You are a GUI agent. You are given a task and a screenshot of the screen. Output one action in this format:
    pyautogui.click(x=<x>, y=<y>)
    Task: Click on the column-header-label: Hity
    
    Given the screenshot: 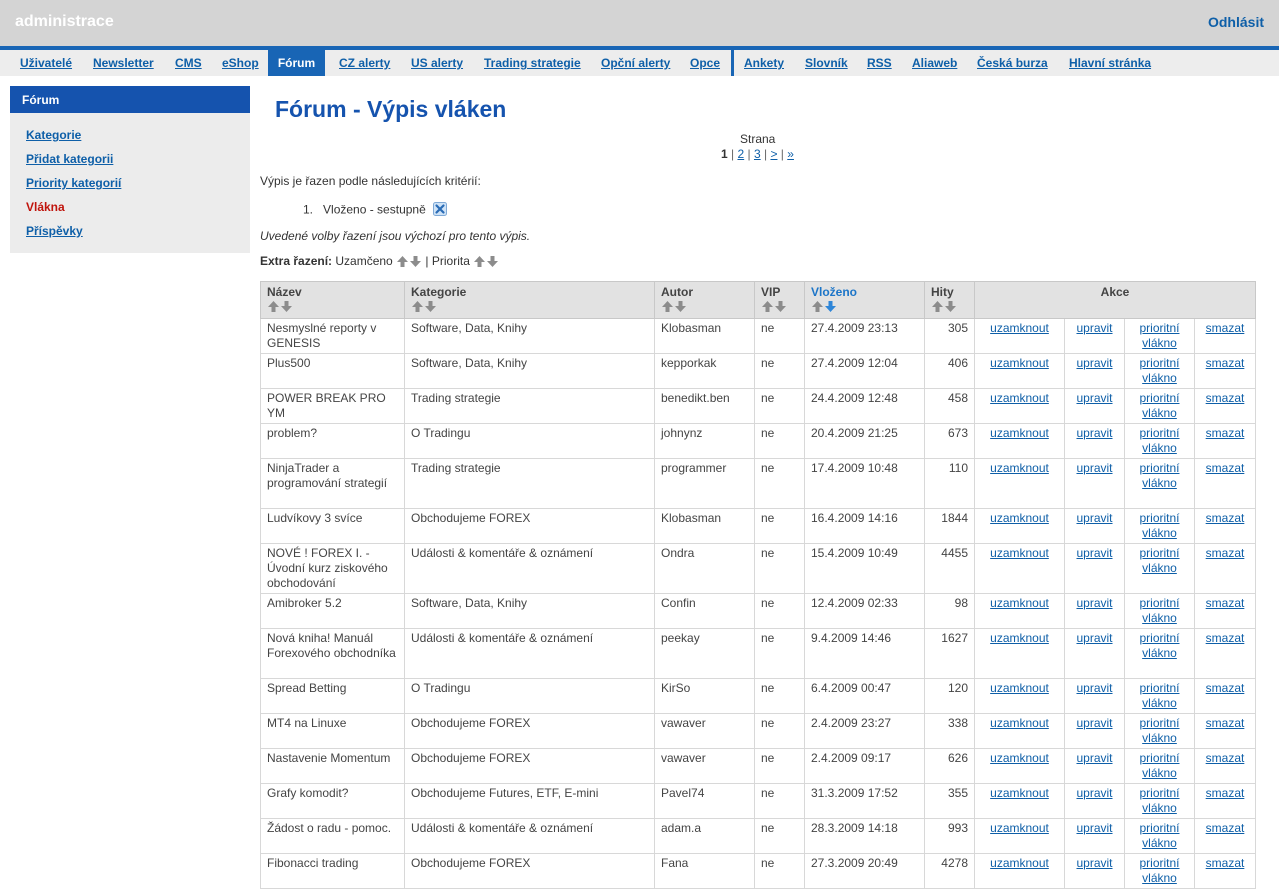 What is the action you would take?
    pyautogui.click(x=949, y=292)
    